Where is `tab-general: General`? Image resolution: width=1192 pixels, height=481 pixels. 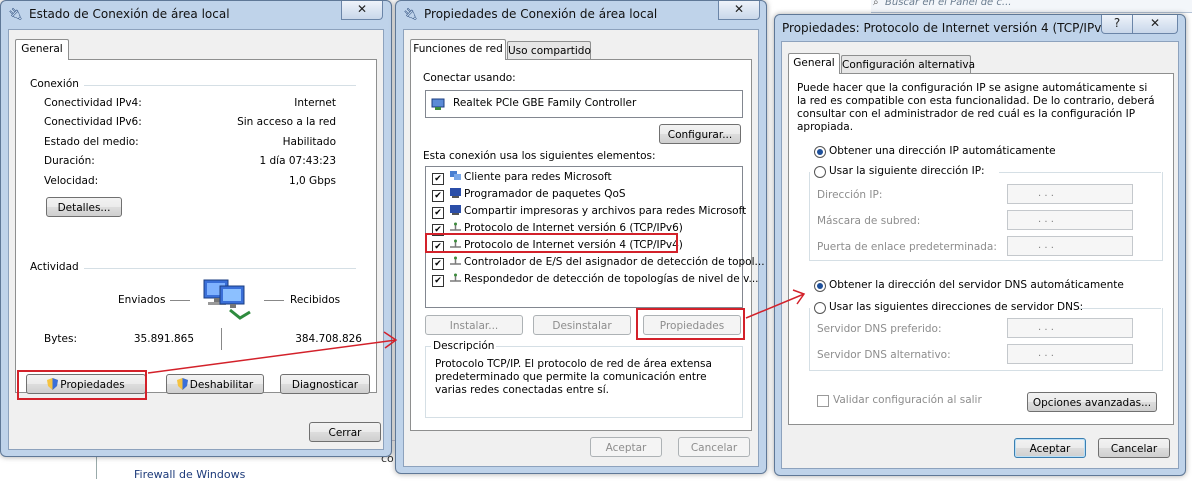 tab-general: General is located at coordinates (42, 49).